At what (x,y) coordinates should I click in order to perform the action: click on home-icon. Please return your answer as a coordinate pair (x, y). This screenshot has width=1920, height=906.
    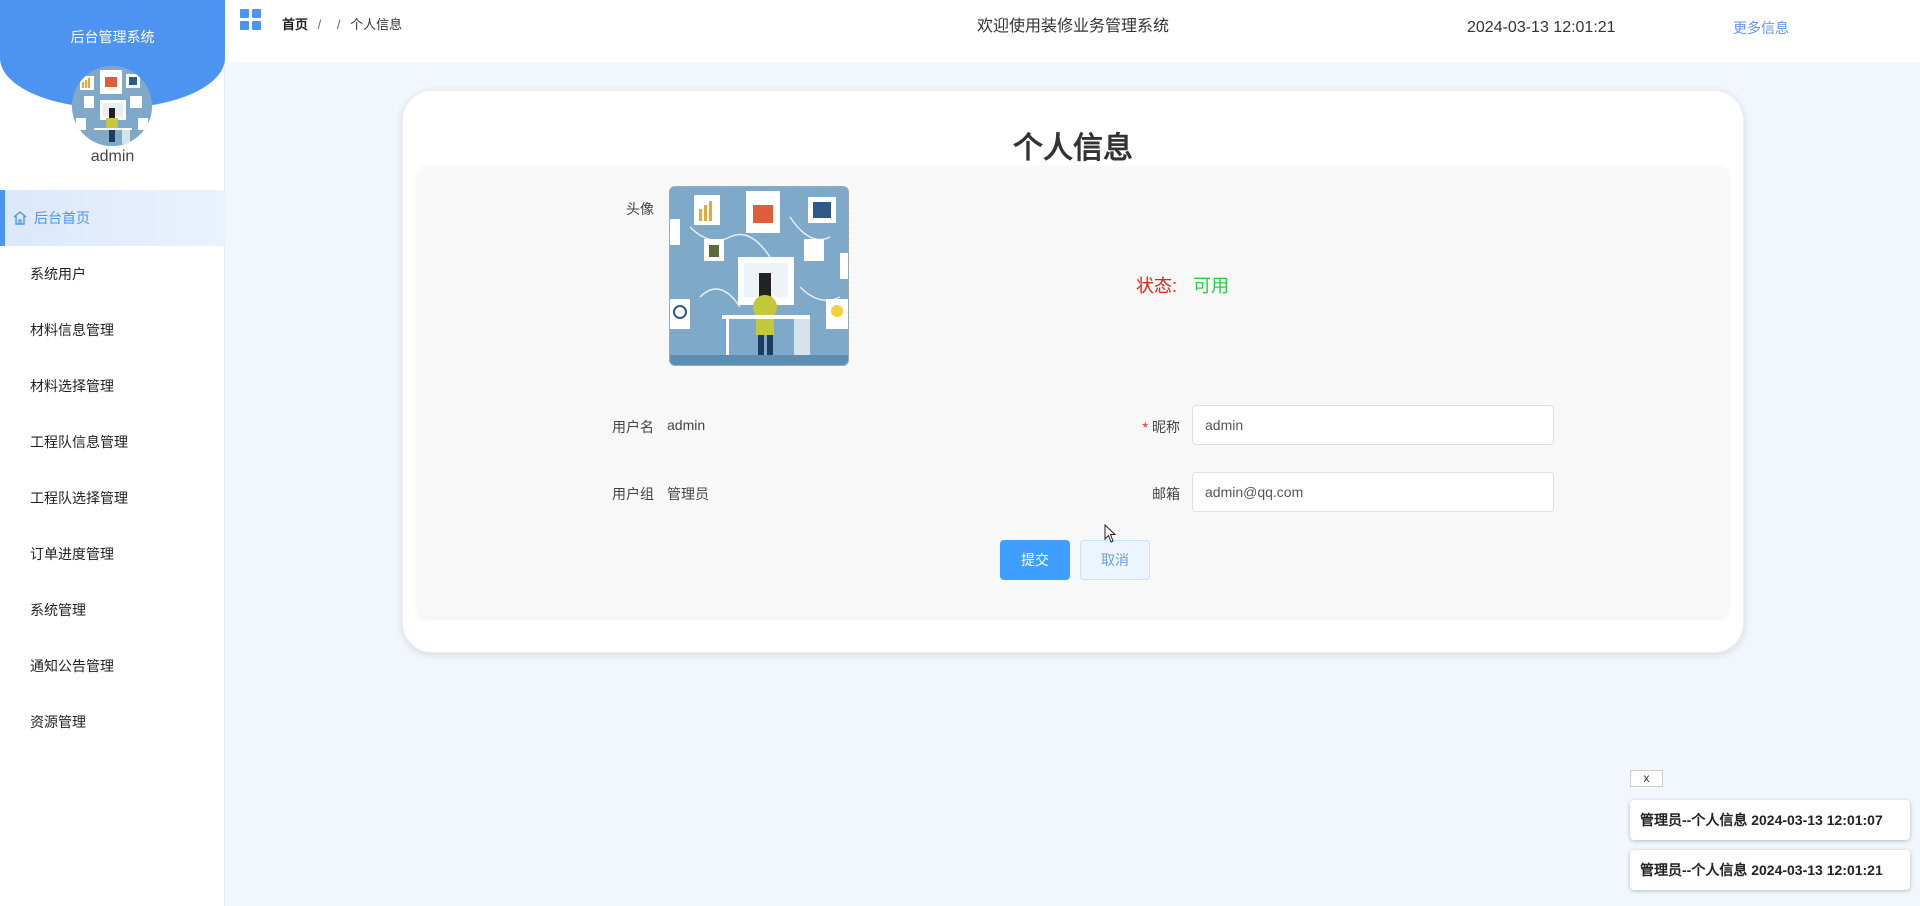
    Looking at the image, I should click on (20, 218).